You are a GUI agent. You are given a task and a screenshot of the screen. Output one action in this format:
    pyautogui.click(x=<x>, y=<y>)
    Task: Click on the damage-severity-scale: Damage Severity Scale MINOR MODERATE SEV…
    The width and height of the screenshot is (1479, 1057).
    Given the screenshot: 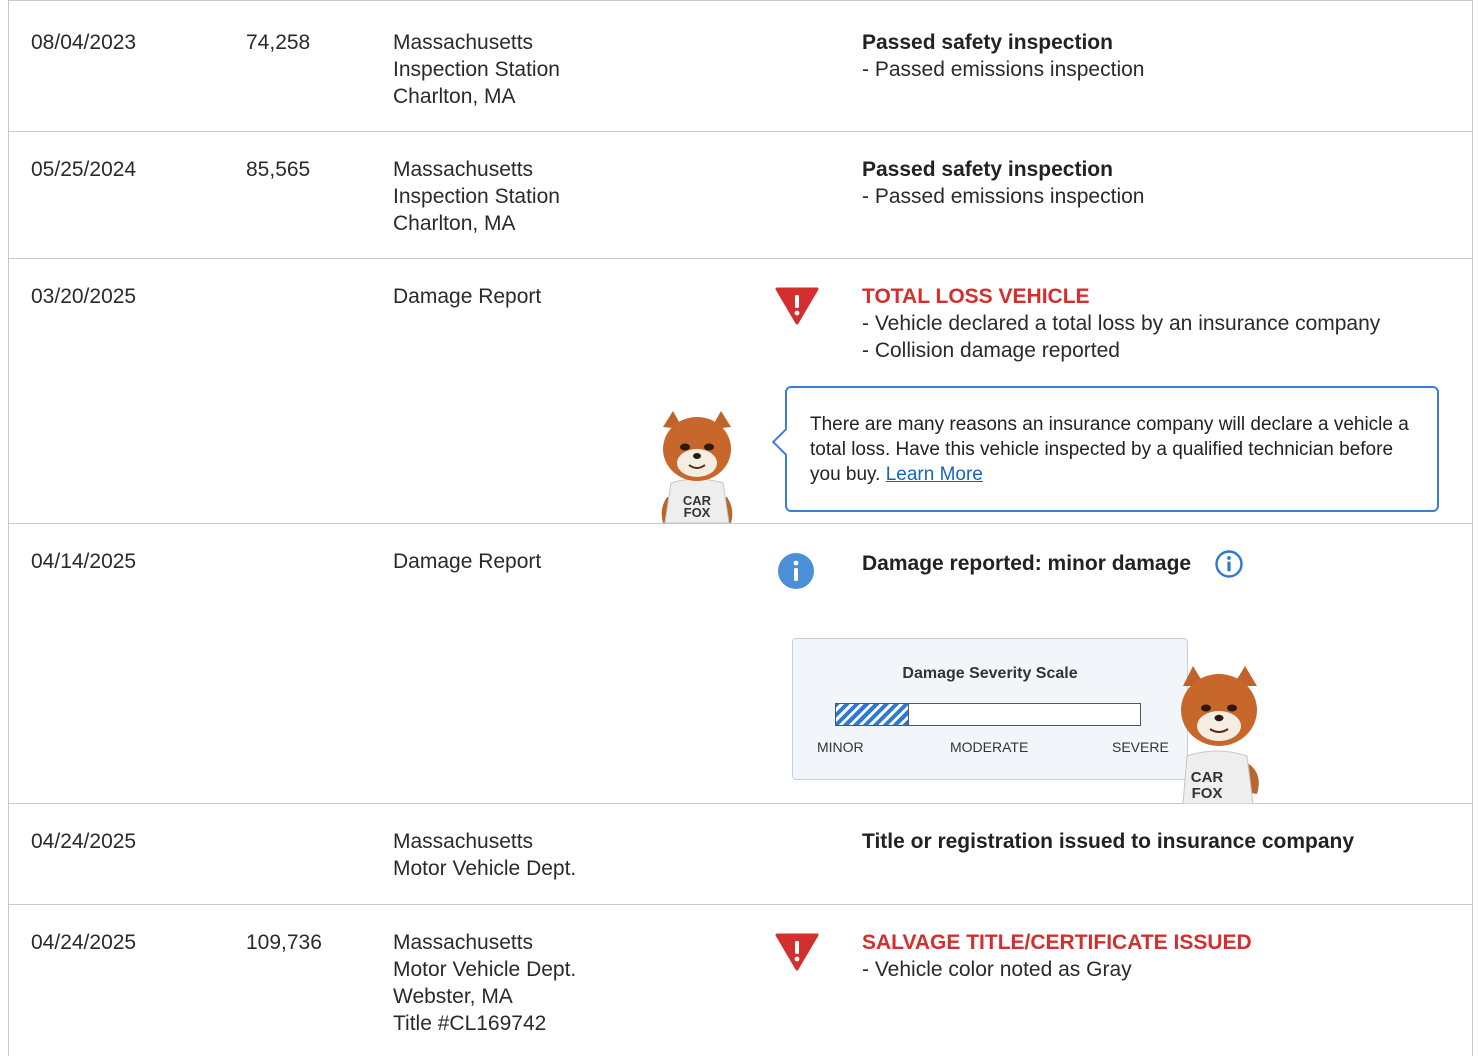 What is the action you would take?
    pyautogui.click(x=990, y=709)
    